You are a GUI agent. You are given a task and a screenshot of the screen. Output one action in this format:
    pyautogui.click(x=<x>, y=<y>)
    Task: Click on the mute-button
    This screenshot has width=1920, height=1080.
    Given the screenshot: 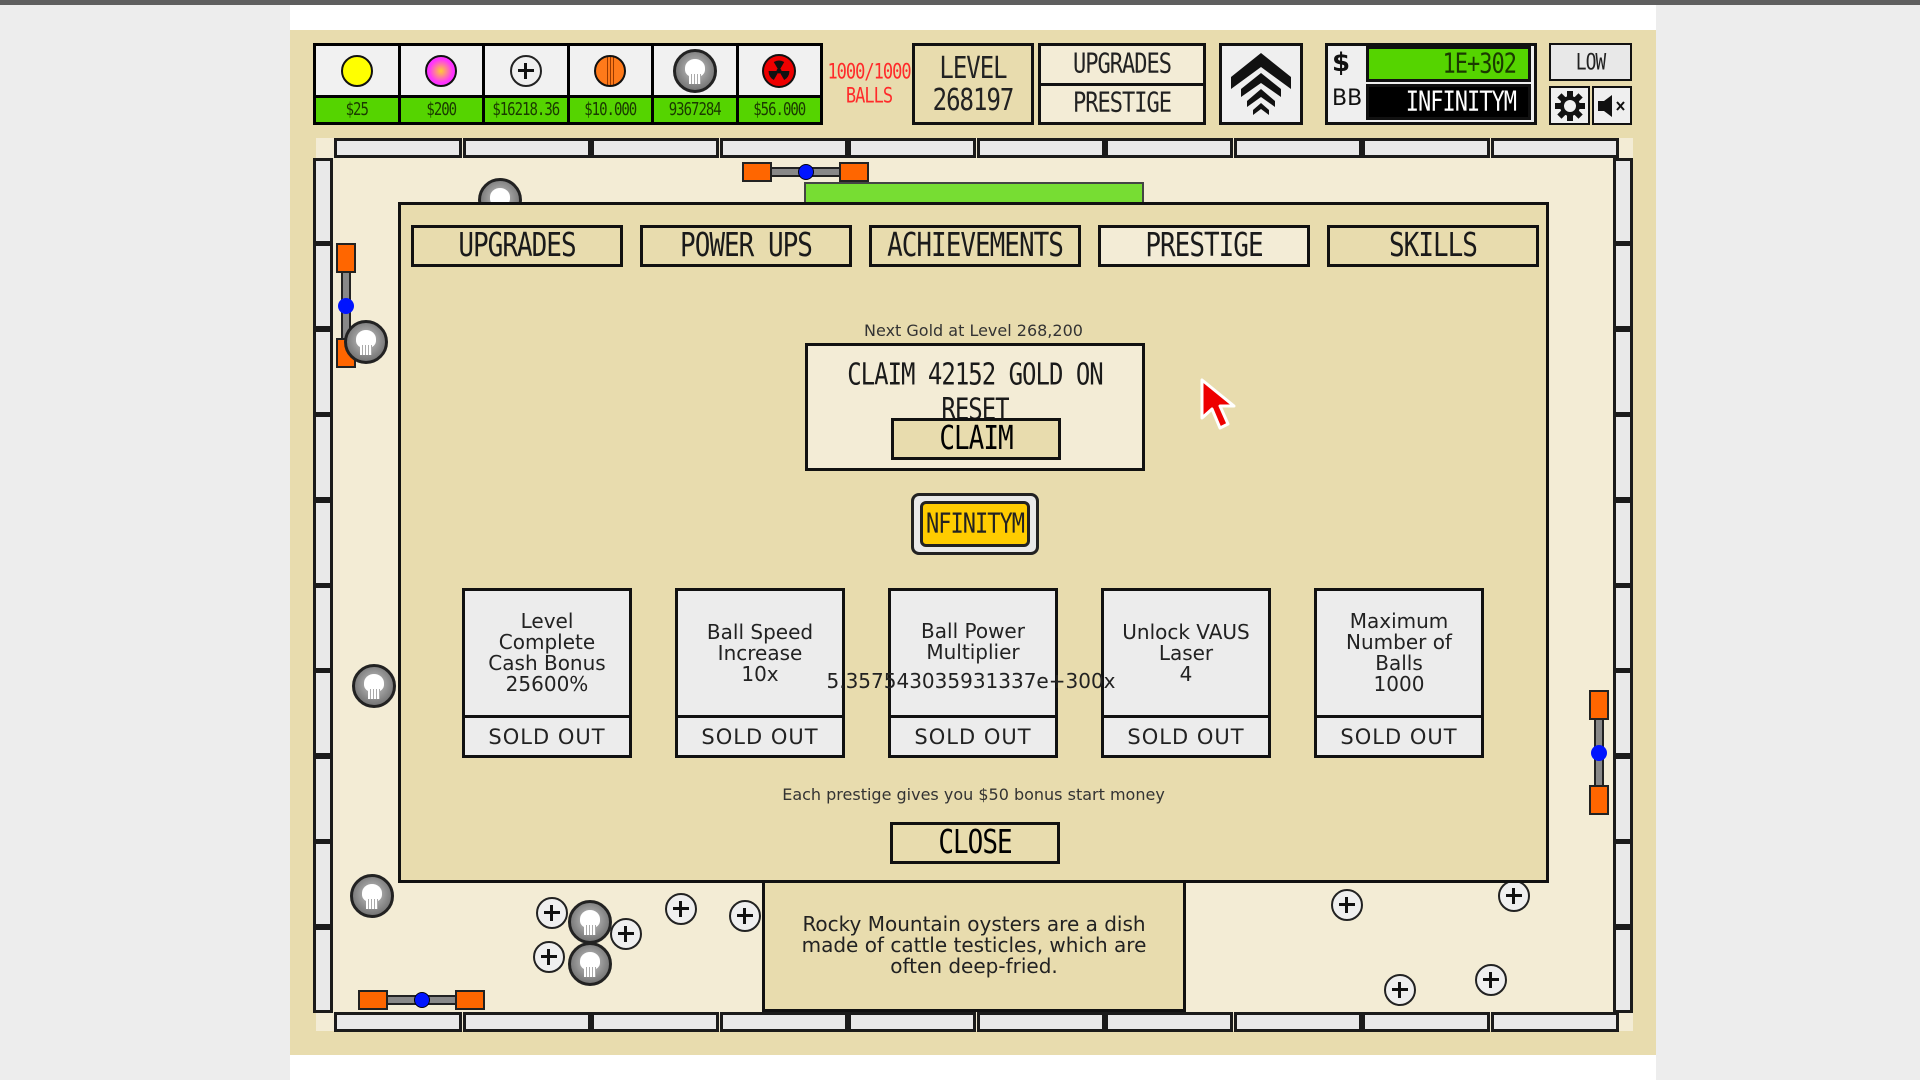 What is the action you would take?
    pyautogui.click(x=1612, y=105)
    